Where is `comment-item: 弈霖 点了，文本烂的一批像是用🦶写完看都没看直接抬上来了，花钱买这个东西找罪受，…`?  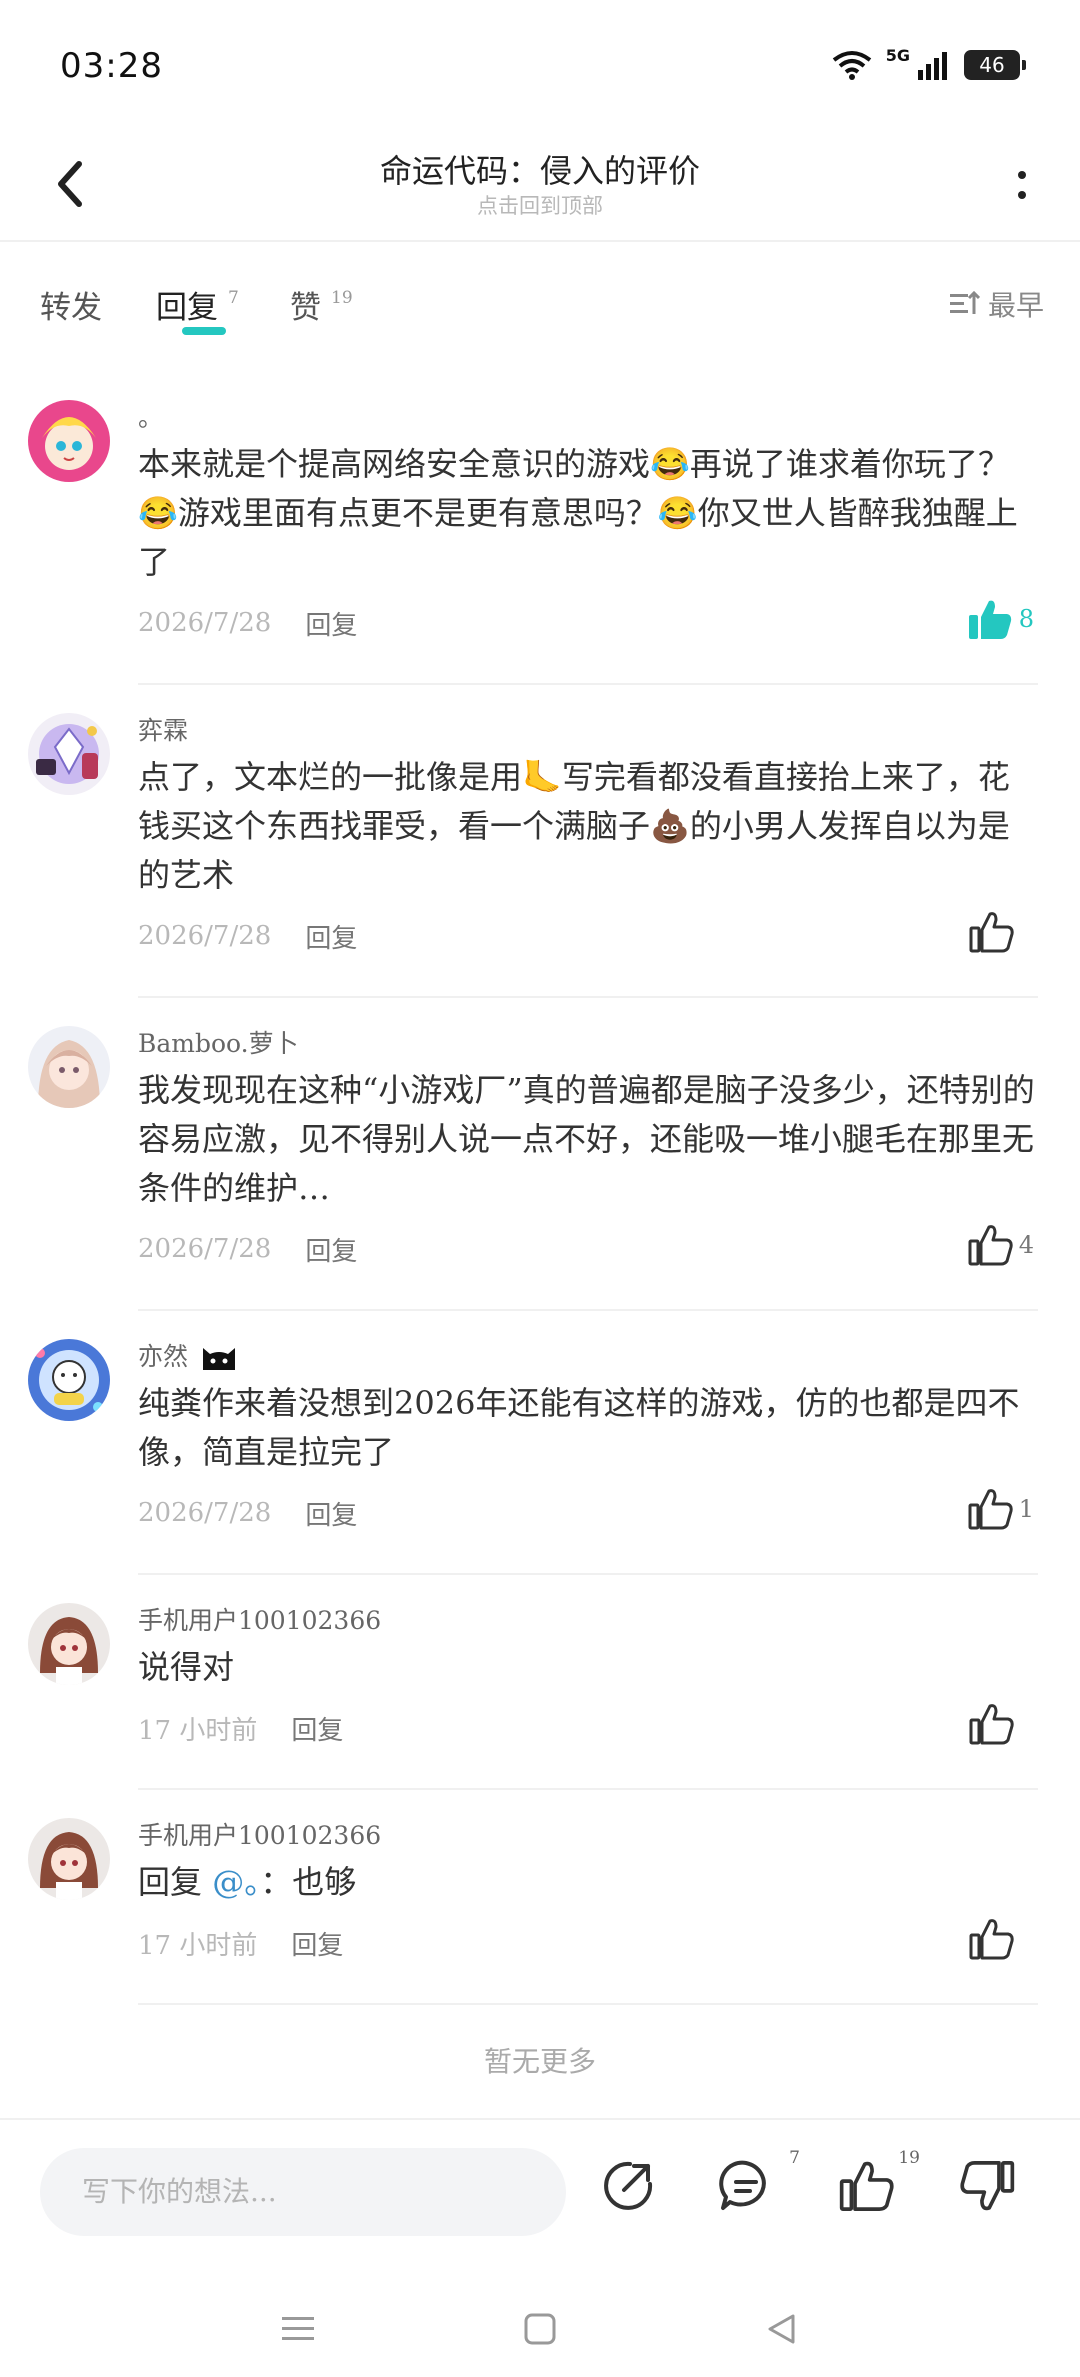 comment-item: 弈霖 点了，文本烂的一批像是用🦶写完看都没看直接抬上来了，花钱买这个东西找罪受，… is located at coordinates (540, 841).